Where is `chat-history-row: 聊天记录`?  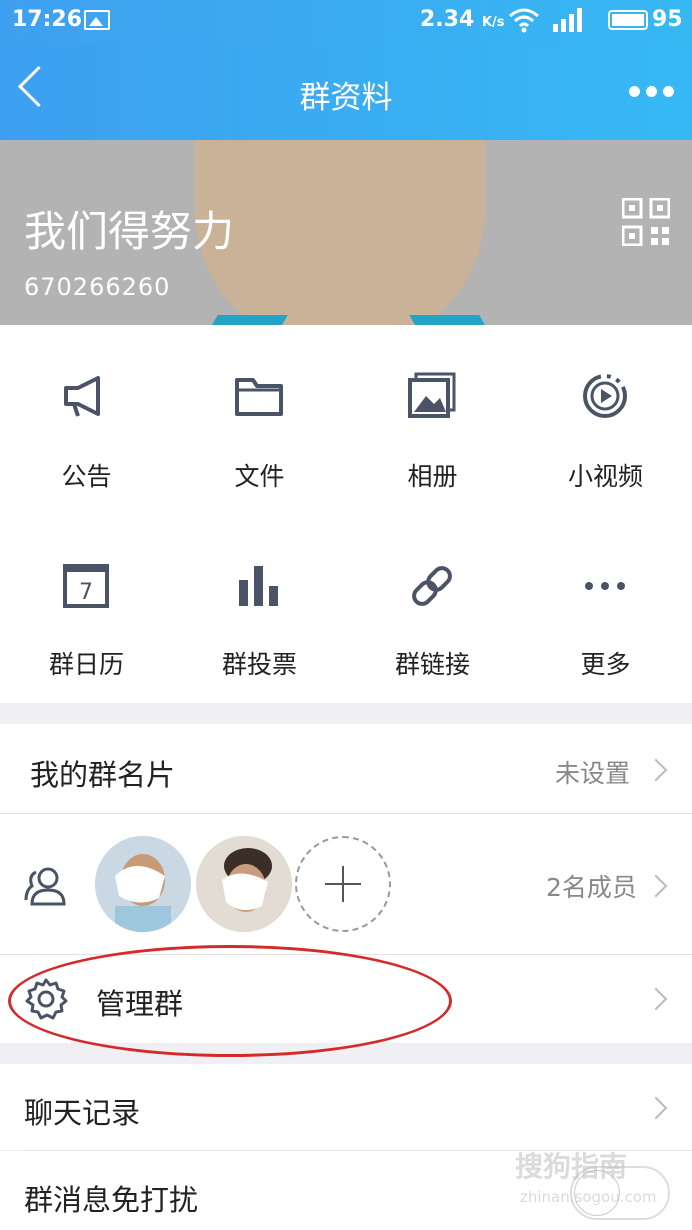 chat-history-row: 聊天记录 is located at coordinates (346, 1107).